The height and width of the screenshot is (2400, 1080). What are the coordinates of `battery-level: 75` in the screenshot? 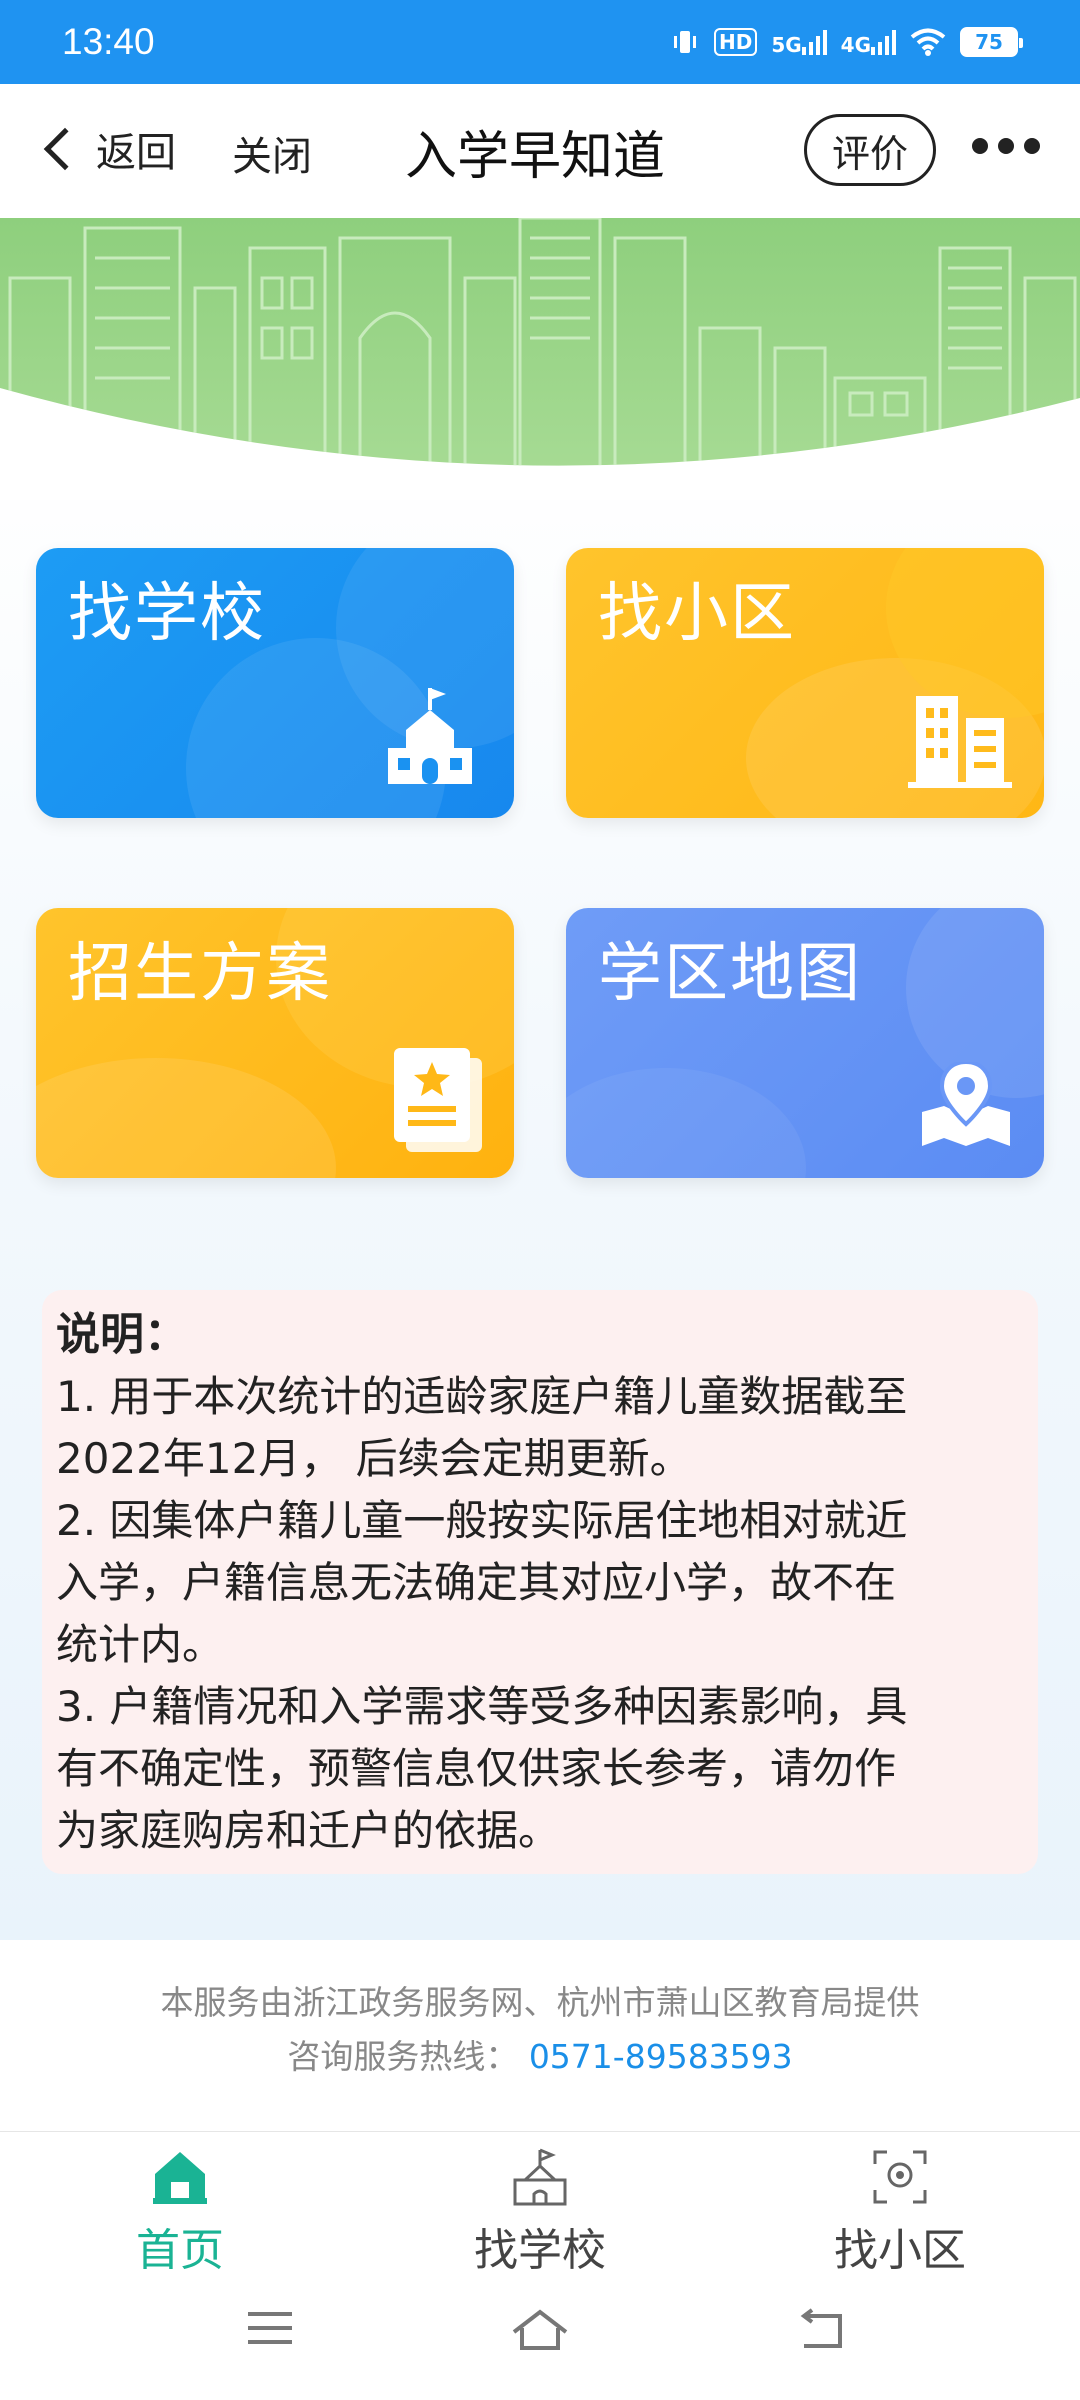 It's located at (989, 42).